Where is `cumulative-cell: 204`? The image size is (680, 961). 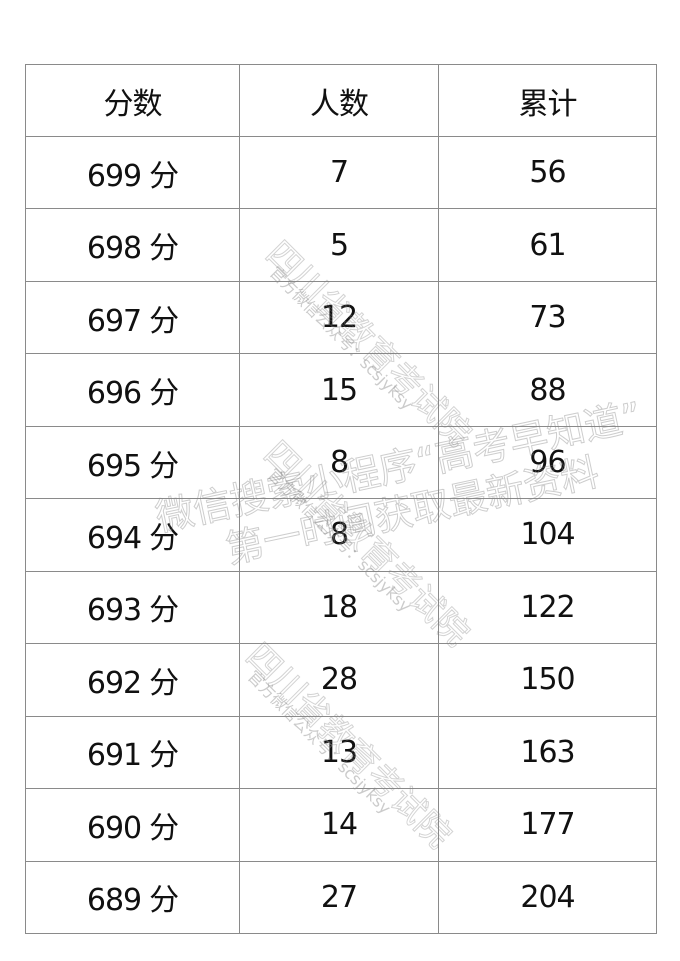
cumulative-cell: 204 is located at coordinates (547, 897).